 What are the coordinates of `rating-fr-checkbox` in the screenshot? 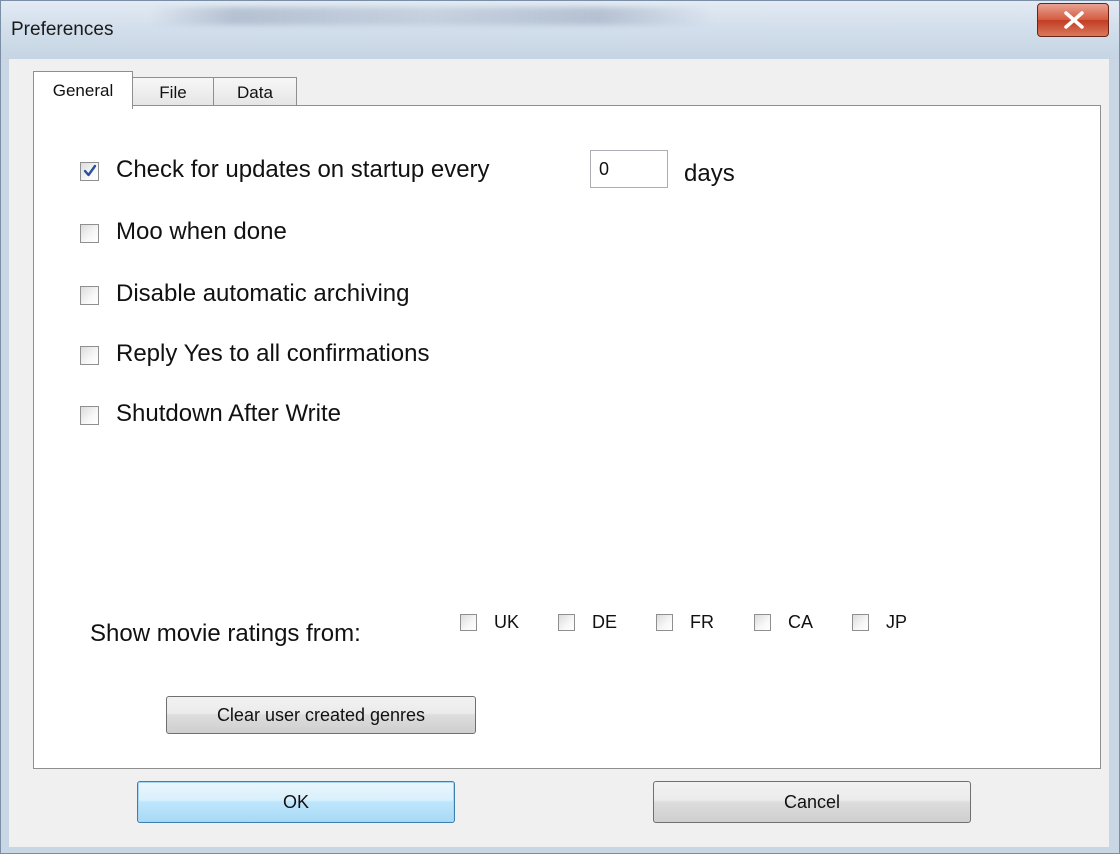 It's located at (664, 622).